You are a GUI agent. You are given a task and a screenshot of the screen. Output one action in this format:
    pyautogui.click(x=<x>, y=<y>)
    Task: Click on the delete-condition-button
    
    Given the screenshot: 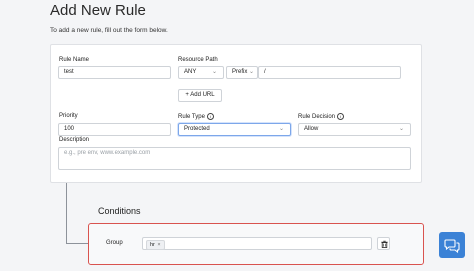 What is the action you would take?
    pyautogui.click(x=383, y=243)
    